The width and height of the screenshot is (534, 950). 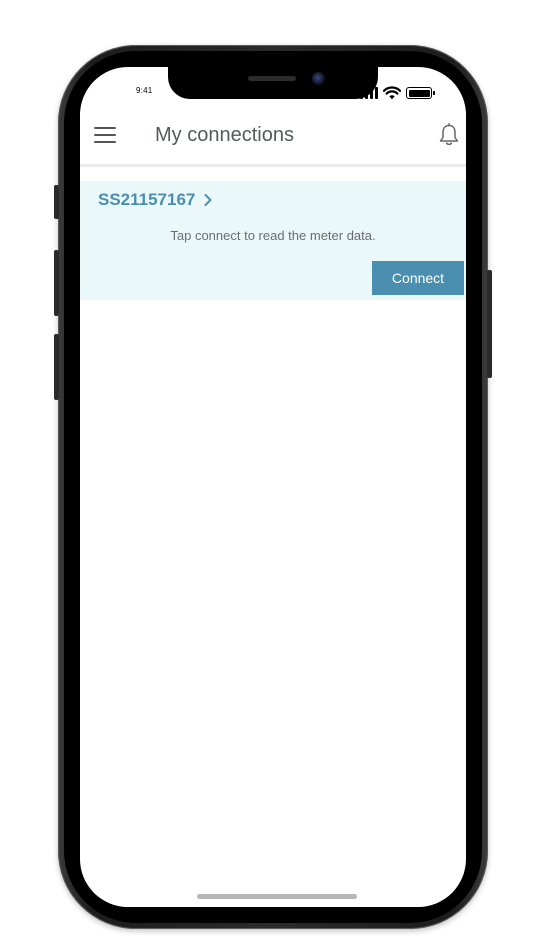 What do you see at coordinates (105, 135) in the screenshot?
I see `hamburger-menu-icon` at bounding box center [105, 135].